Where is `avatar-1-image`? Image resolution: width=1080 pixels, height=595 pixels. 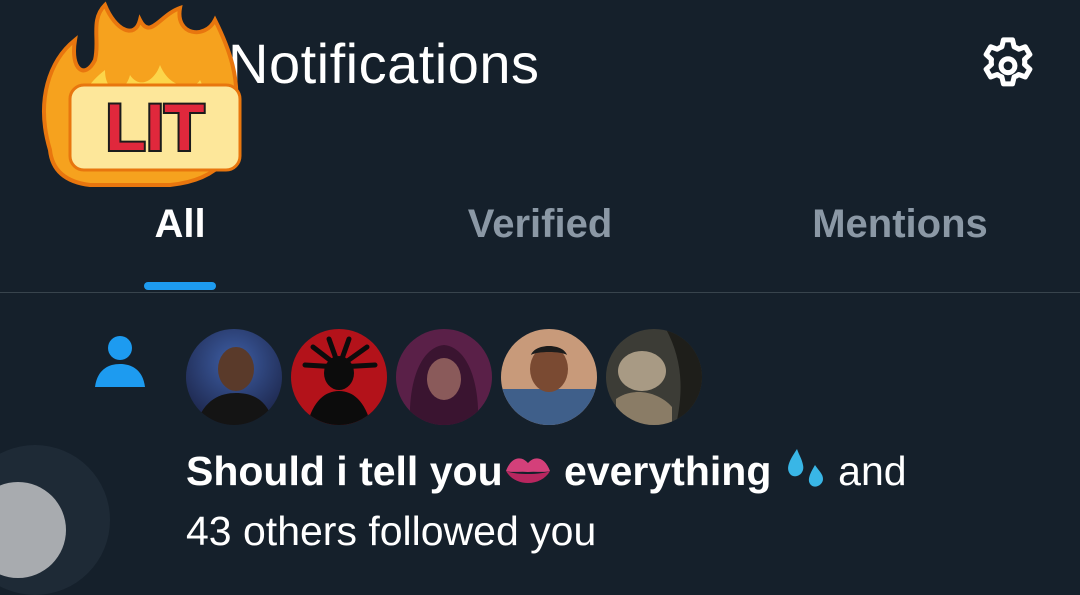 avatar-1-image is located at coordinates (234, 377).